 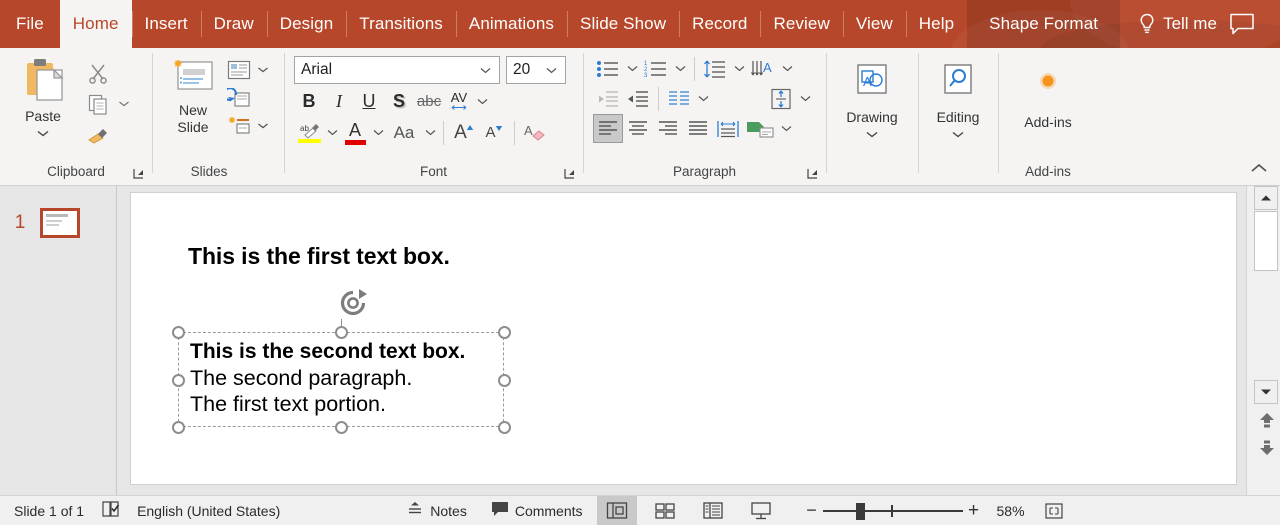 What do you see at coordinates (665, 510) in the screenshot?
I see `slide-sorter-view-button` at bounding box center [665, 510].